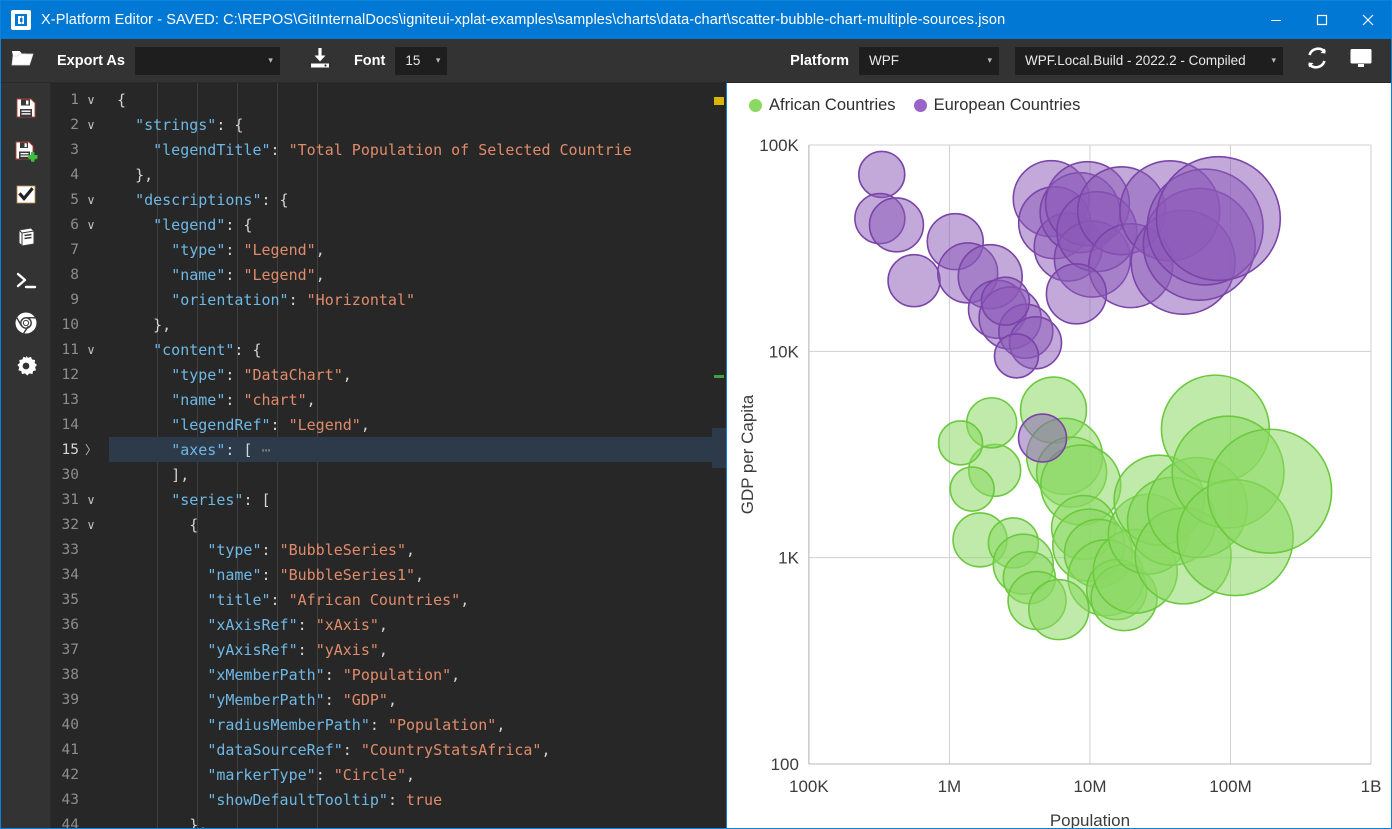  What do you see at coordinates (417, 699) in the screenshot?
I see `code-line: "yMemberPath": "GDP",` at bounding box center [417, 699].